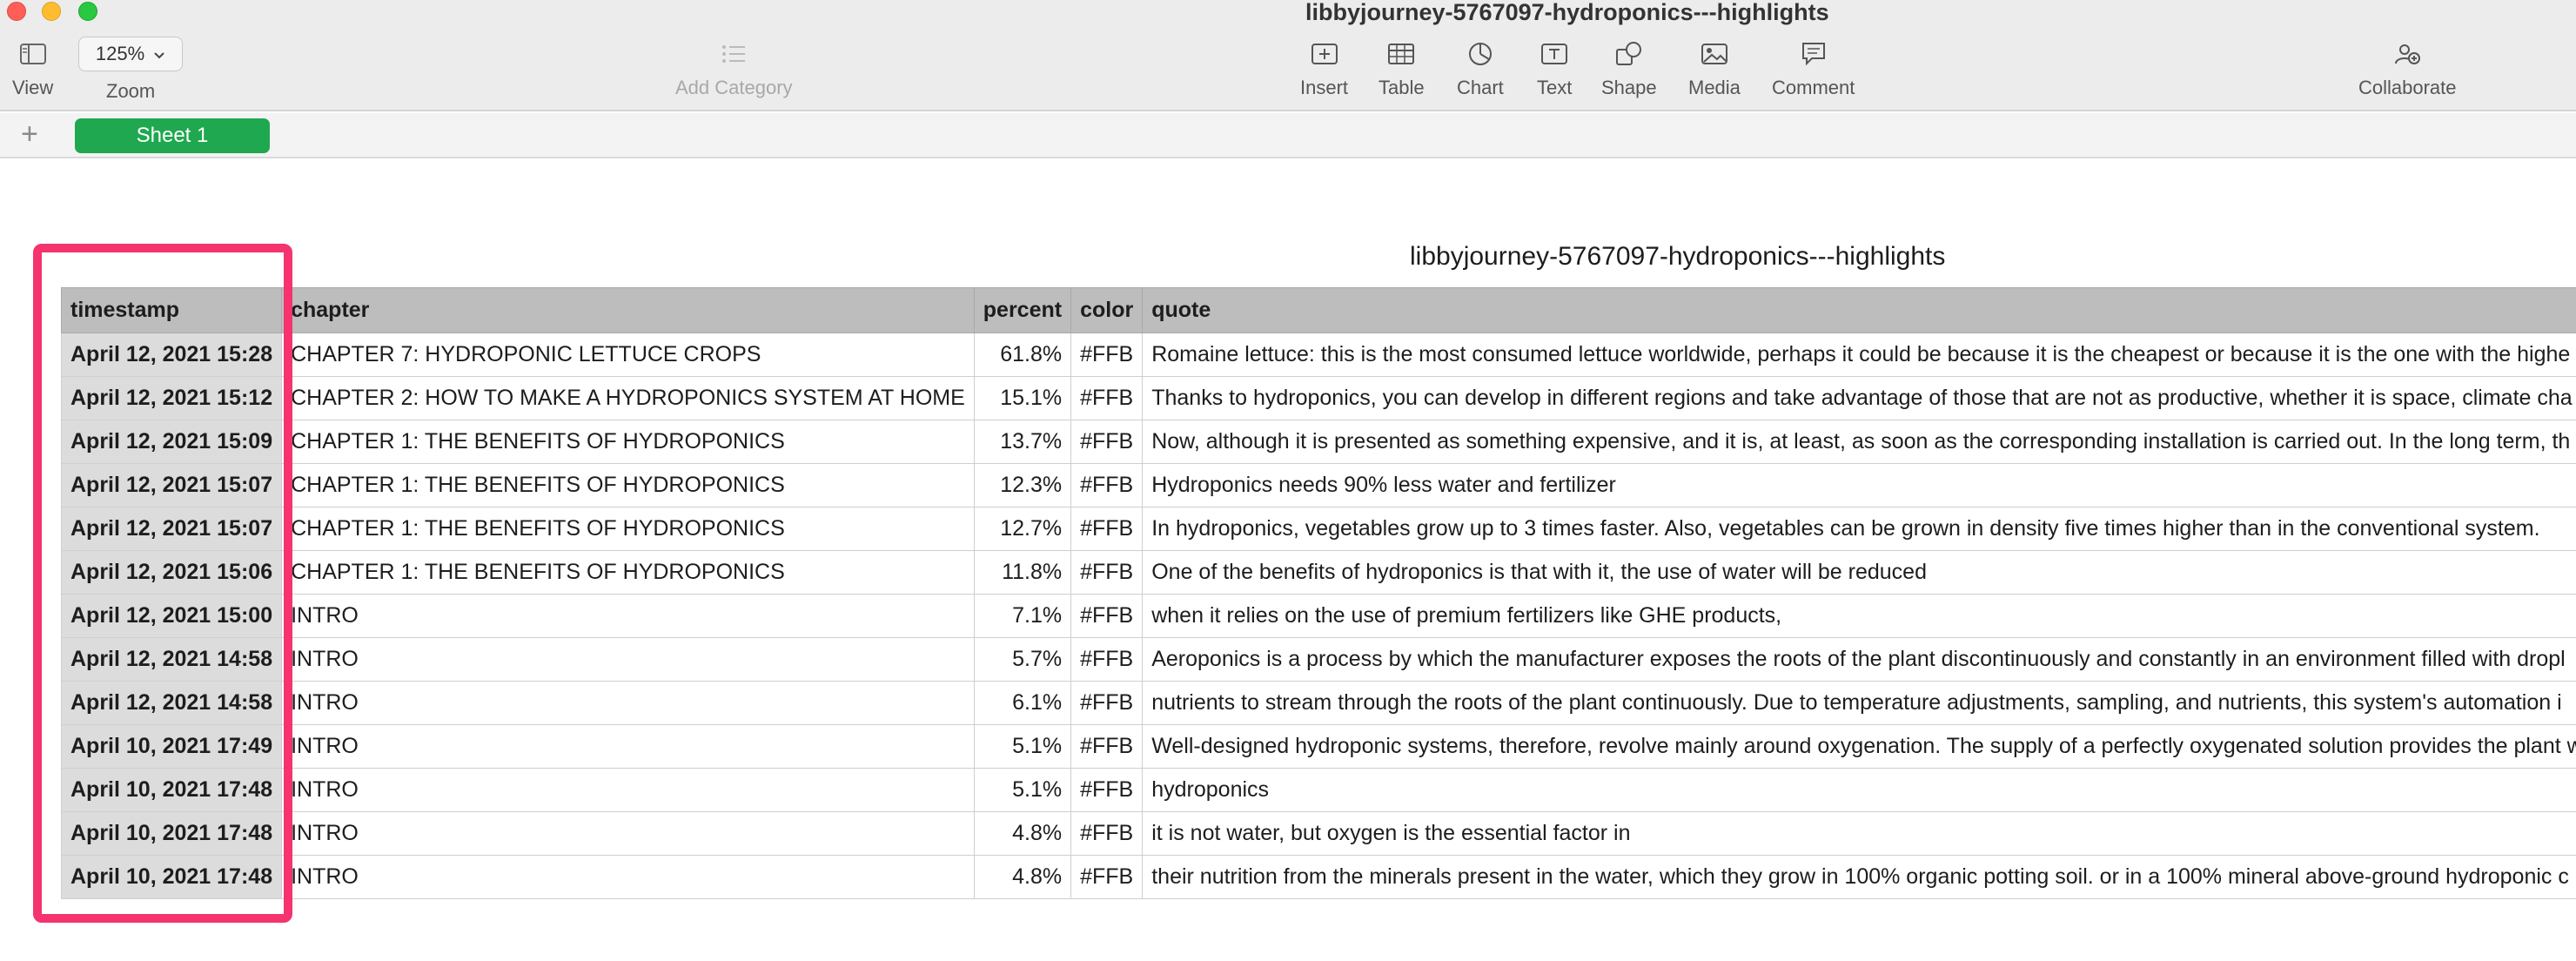 The width and height of the screenshot is (2576, 961). I want to click on add-sheet-button: +, so click(29, 134).